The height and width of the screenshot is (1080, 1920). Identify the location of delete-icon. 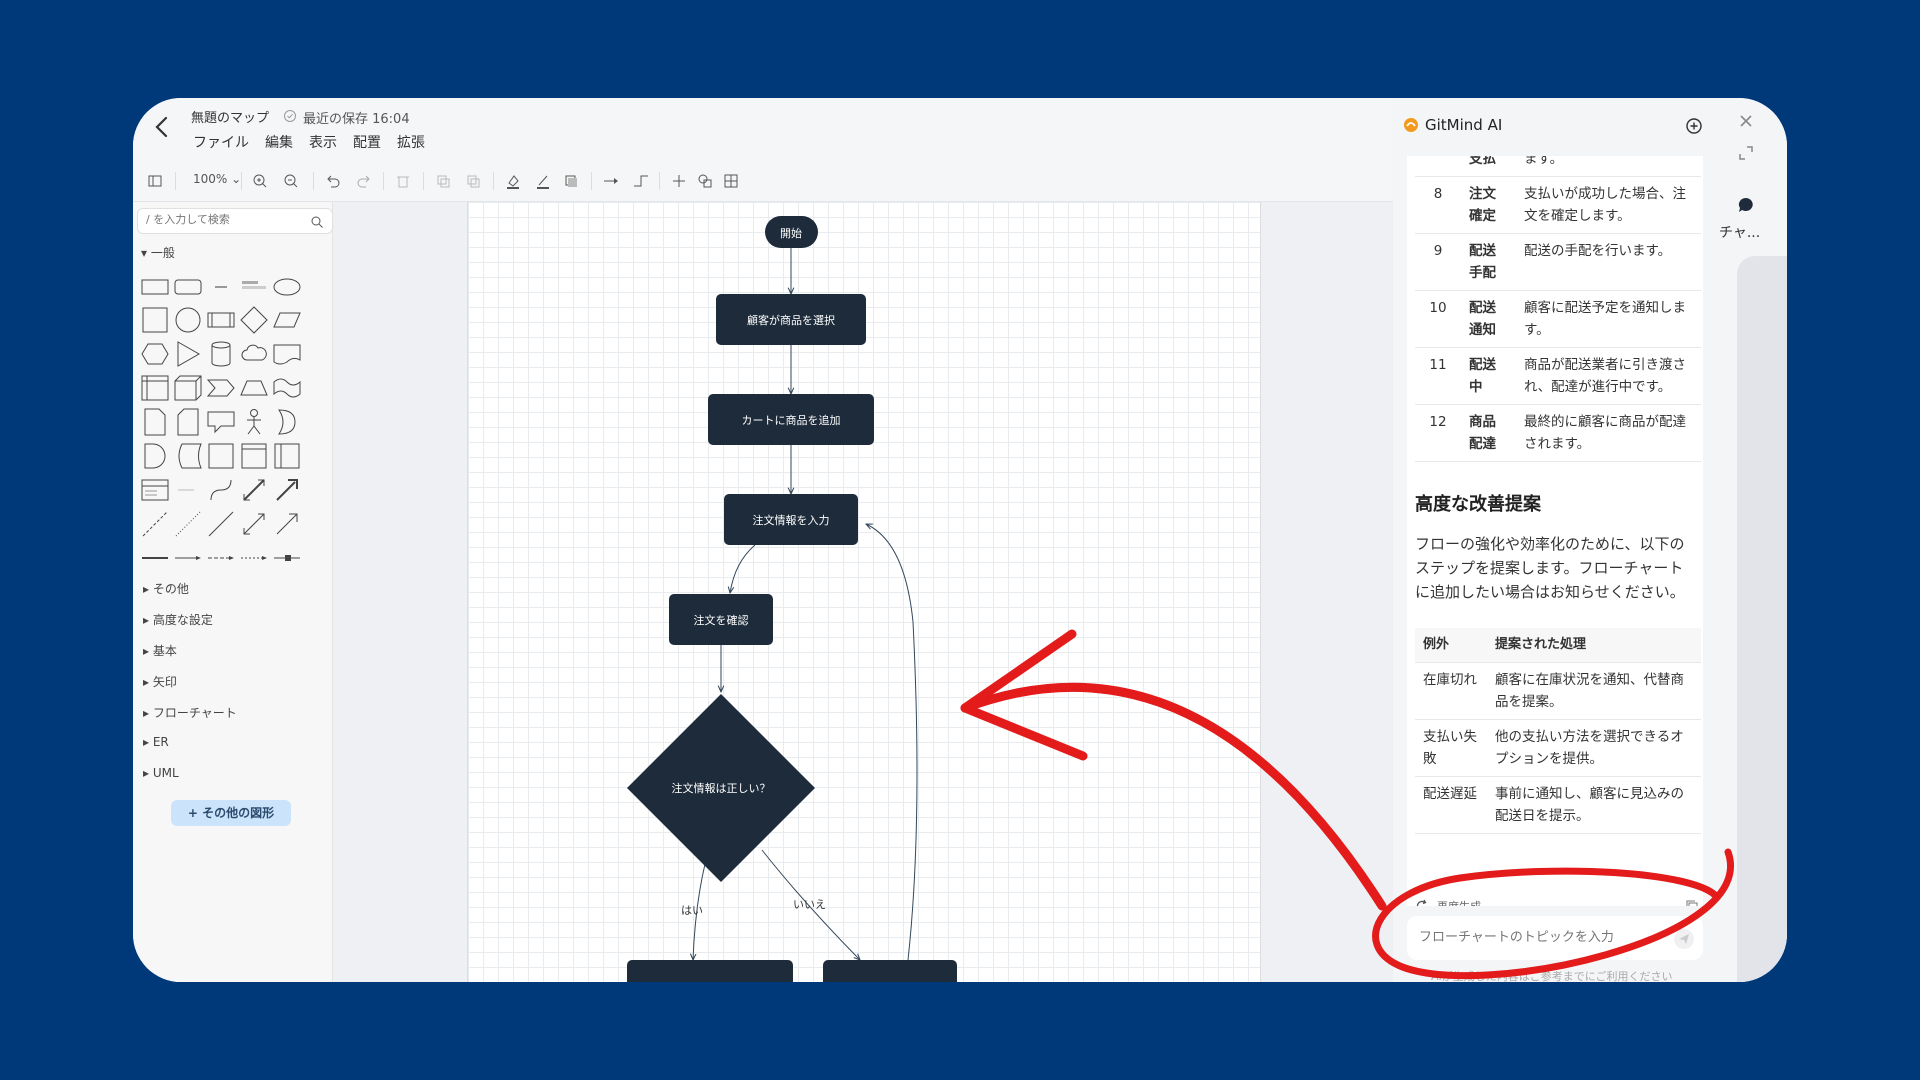
(403, 181).